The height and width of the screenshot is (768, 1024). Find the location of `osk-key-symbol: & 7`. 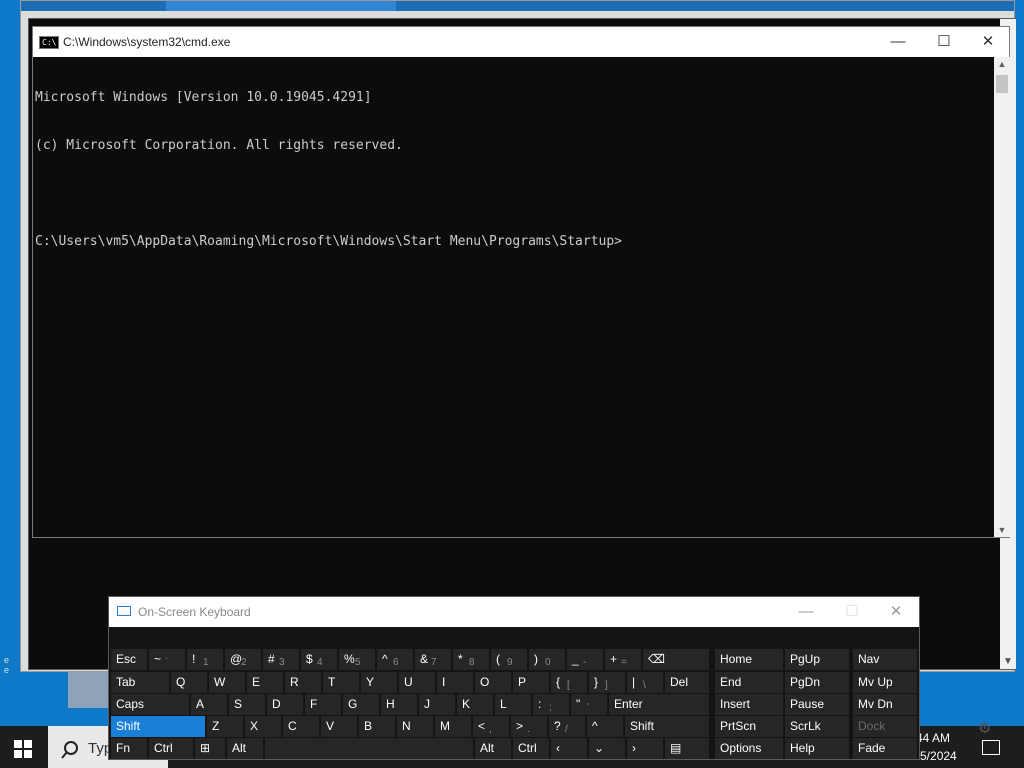

osk-key-symbol: & 7 is located at coordinates (433, 659).